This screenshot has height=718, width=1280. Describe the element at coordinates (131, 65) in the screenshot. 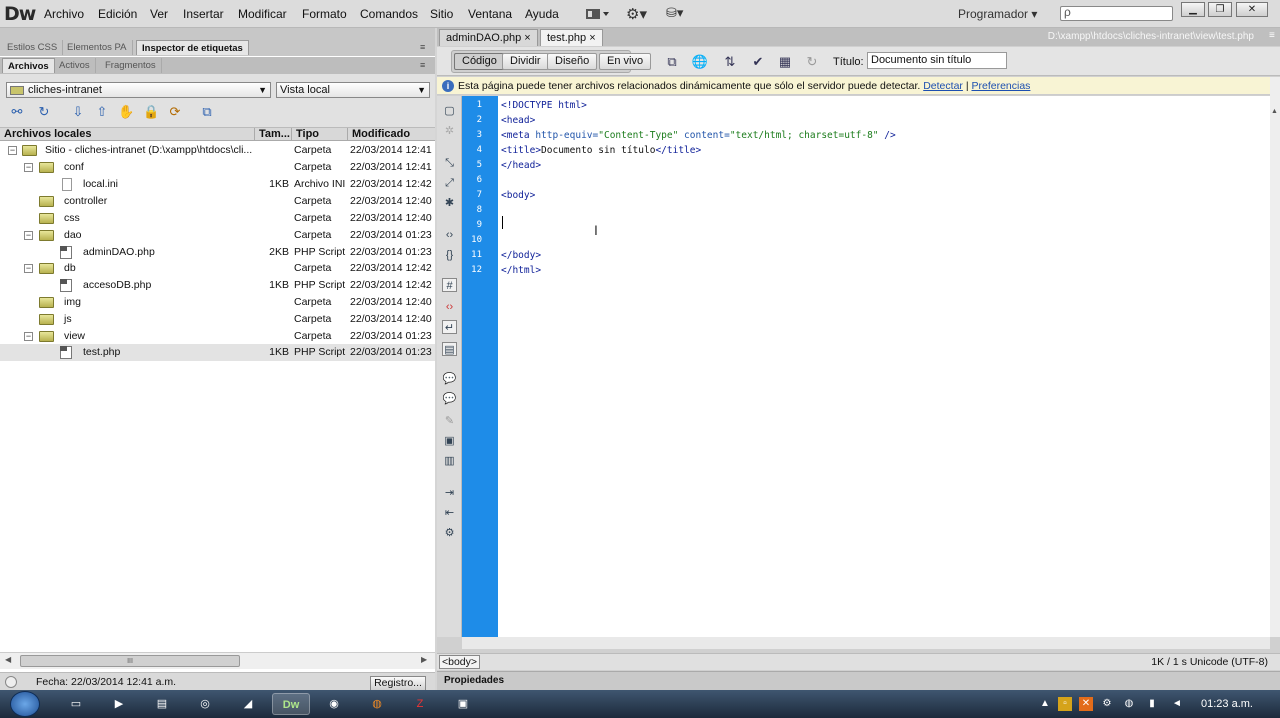

I see `tab-fragmentos: Fragmentos` at that location.